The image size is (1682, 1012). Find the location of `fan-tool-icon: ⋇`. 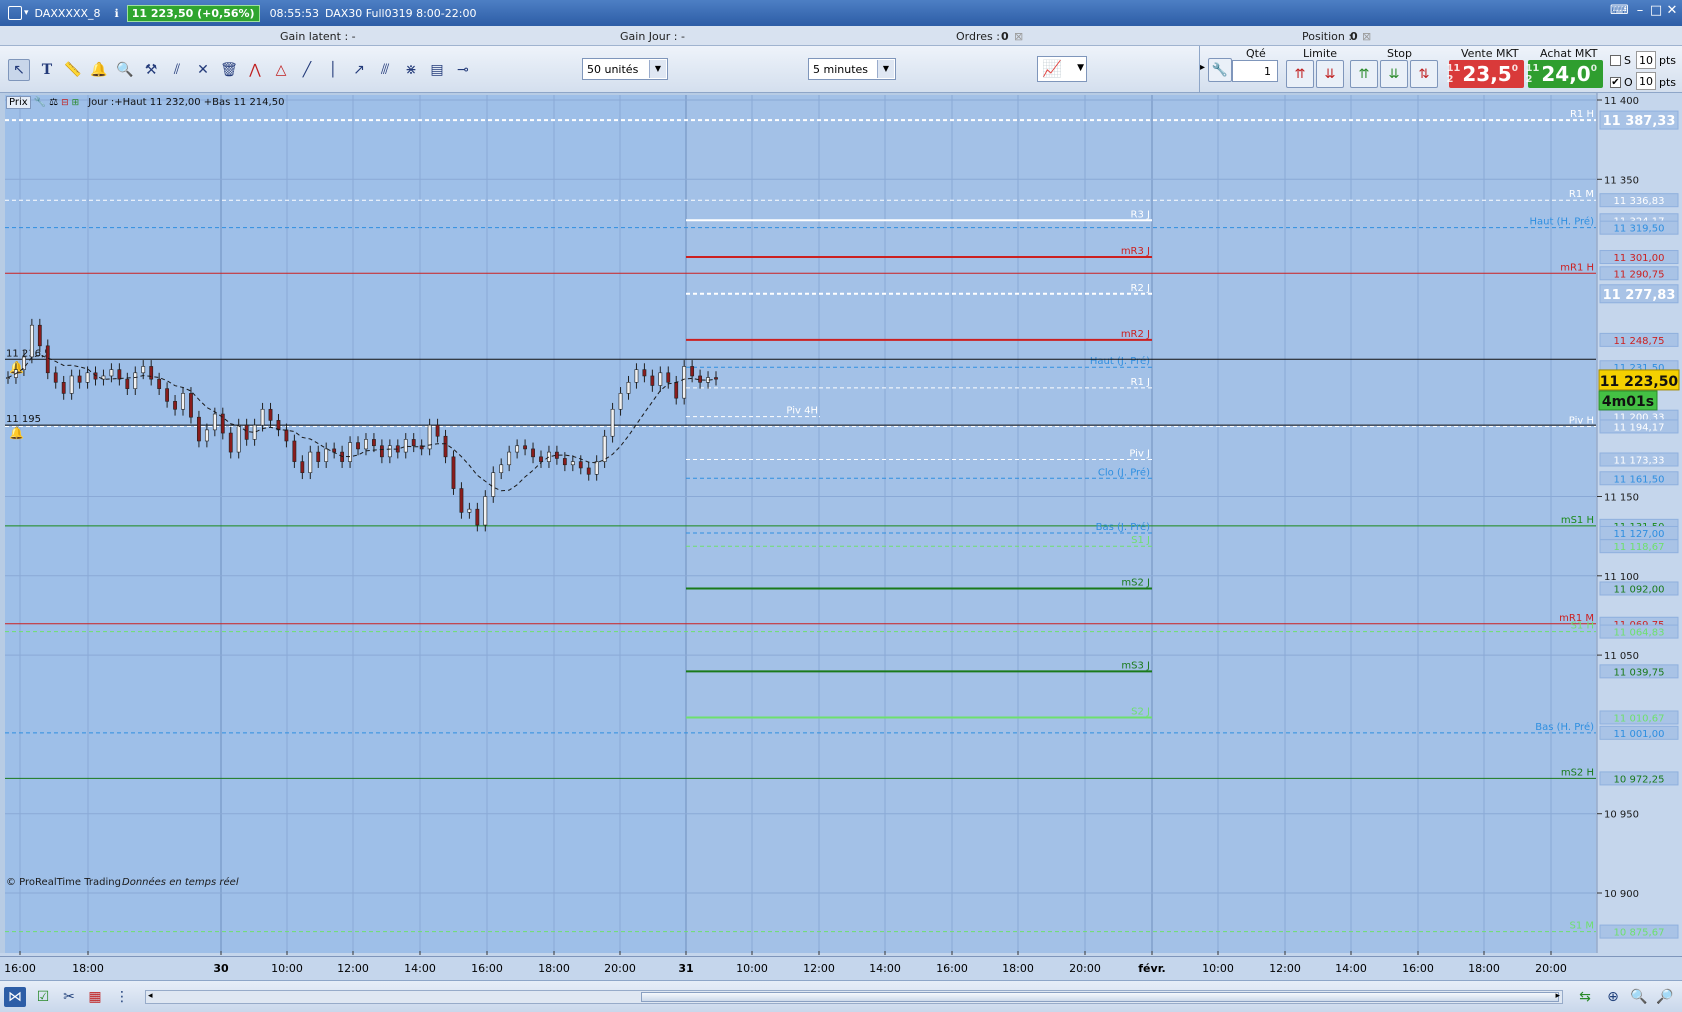

fan-tool-icon: ⋇ is located at coordinates (411, 70).